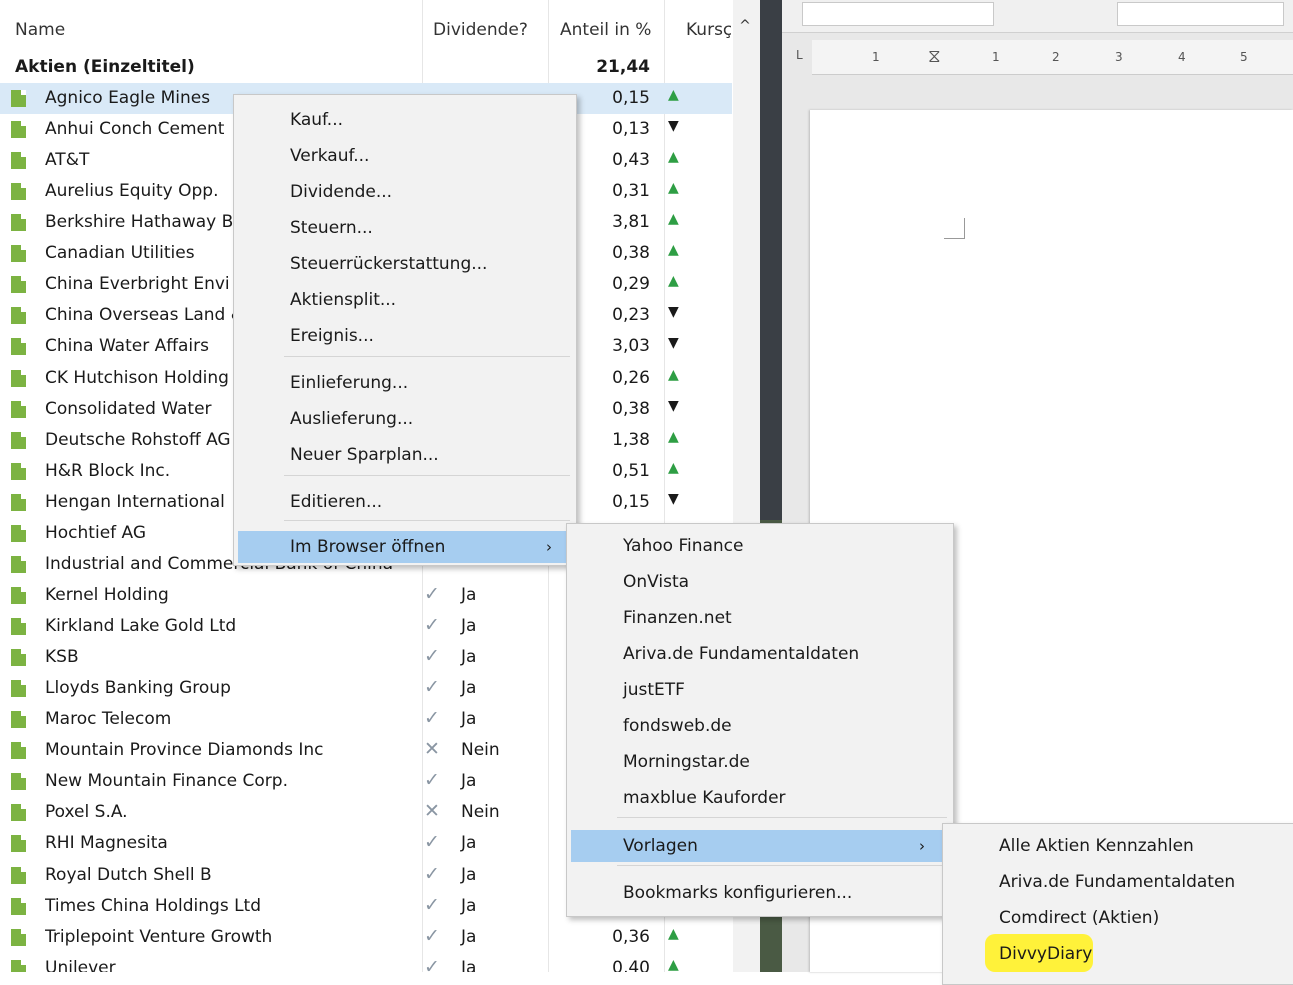  Describe the element at coordinates (605, 30) in the screenshot. I see `column-header-share: Anteil in %` at that location.